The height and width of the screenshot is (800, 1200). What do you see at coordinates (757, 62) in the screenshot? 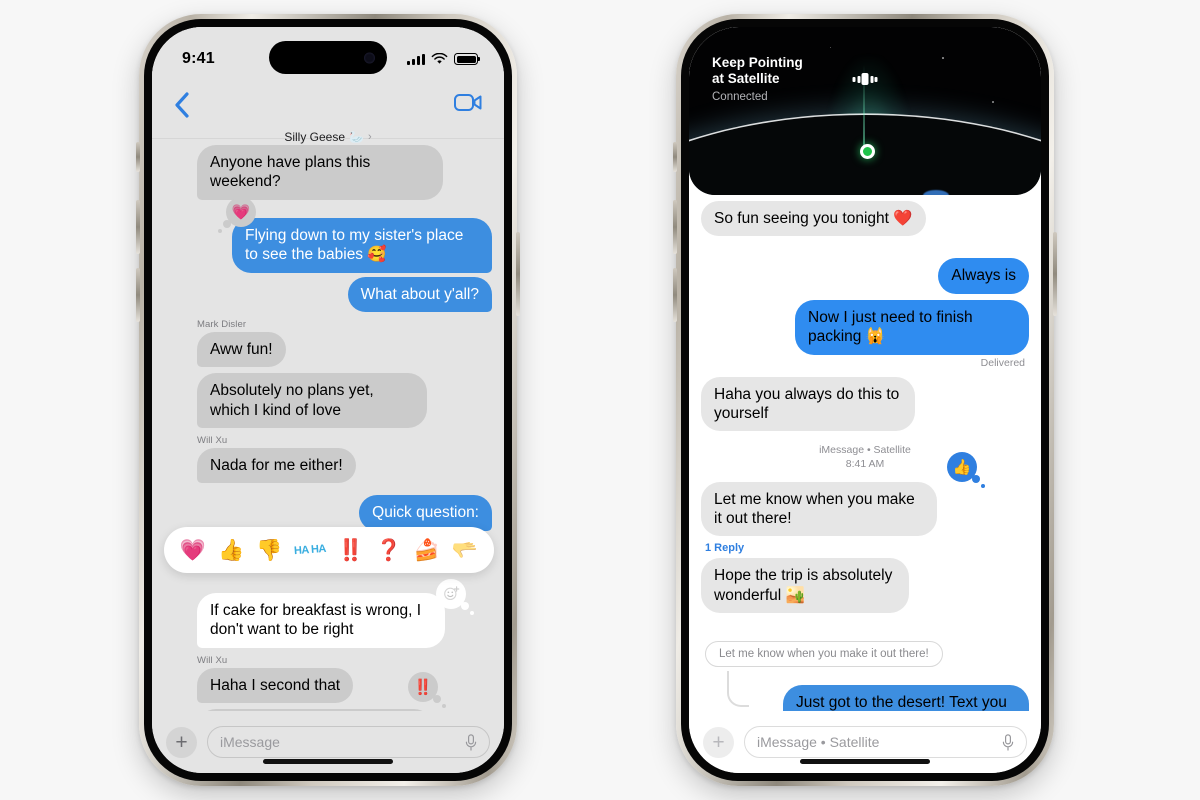
I see `satellite-title-line1: Keep Pointing` at bounding box center [757, 62].